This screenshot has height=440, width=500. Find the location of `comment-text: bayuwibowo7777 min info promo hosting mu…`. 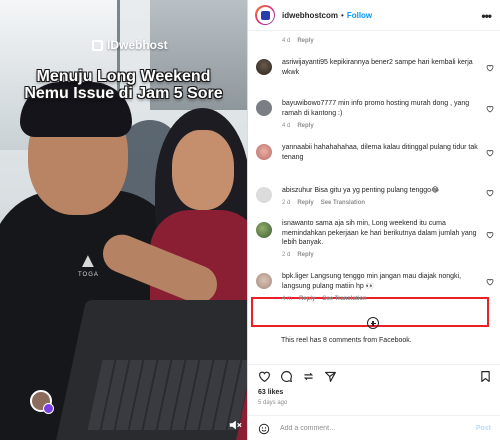

comment-text: bayuwibowo7777 min info promo hosting mu… is located at coordinates (382, 108).